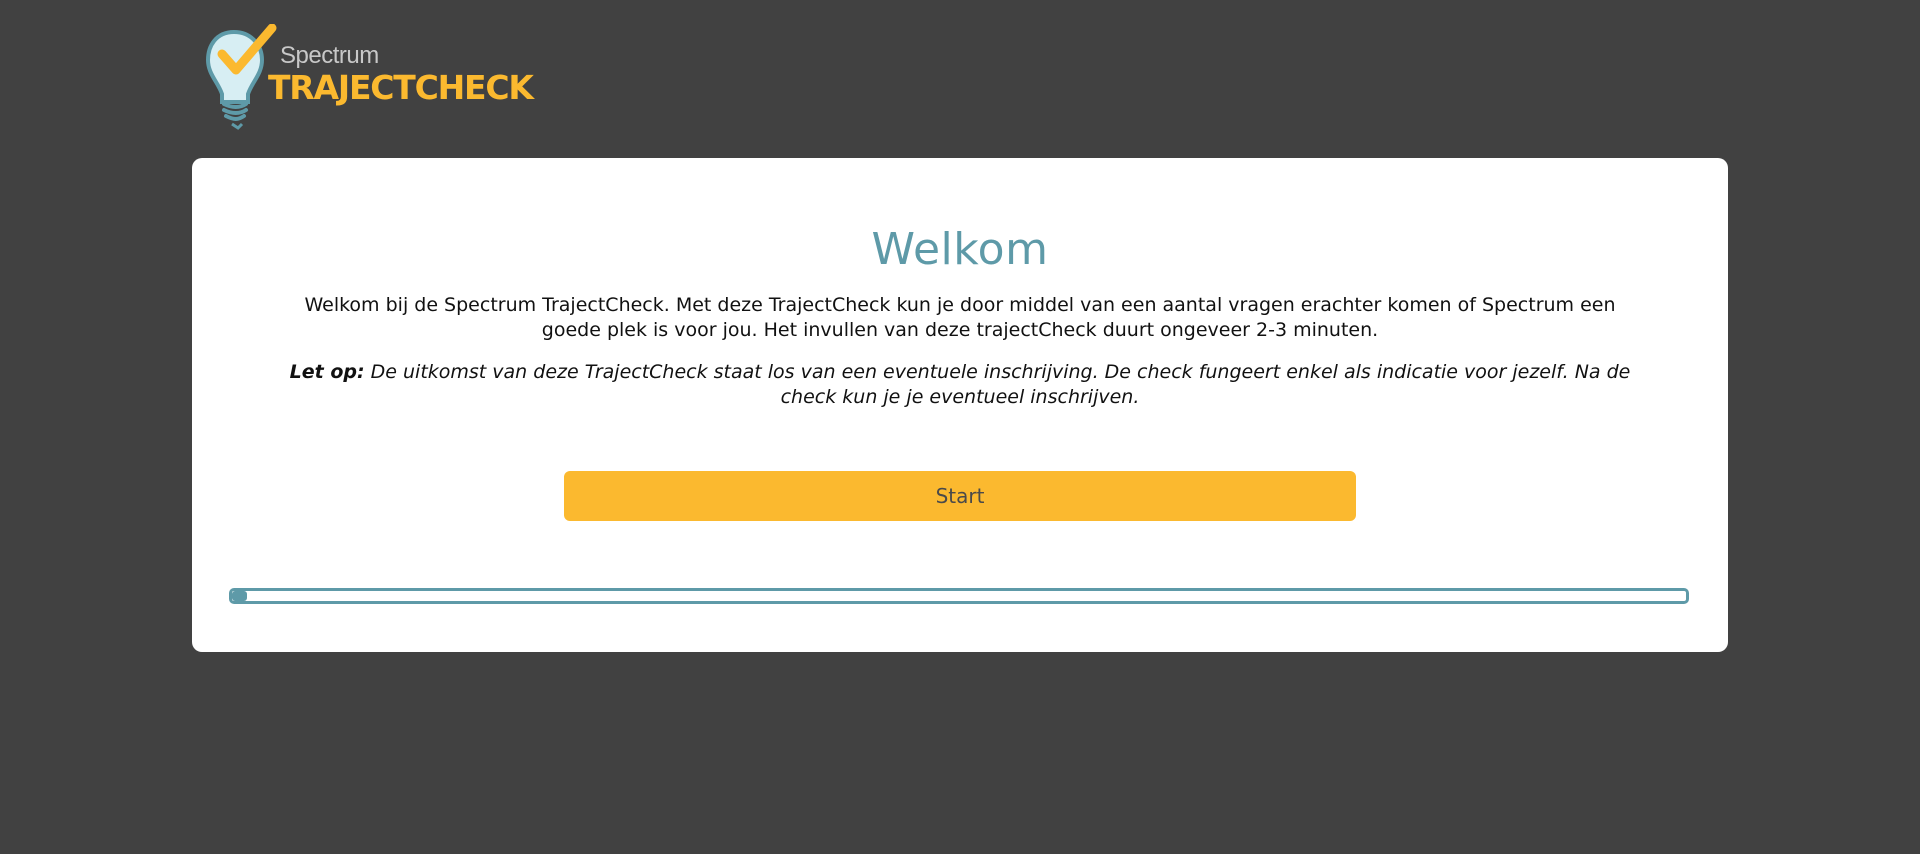 The width and height of the screenshot is (1920, 854). I want to click on start-button: Start, so click(960, 496).